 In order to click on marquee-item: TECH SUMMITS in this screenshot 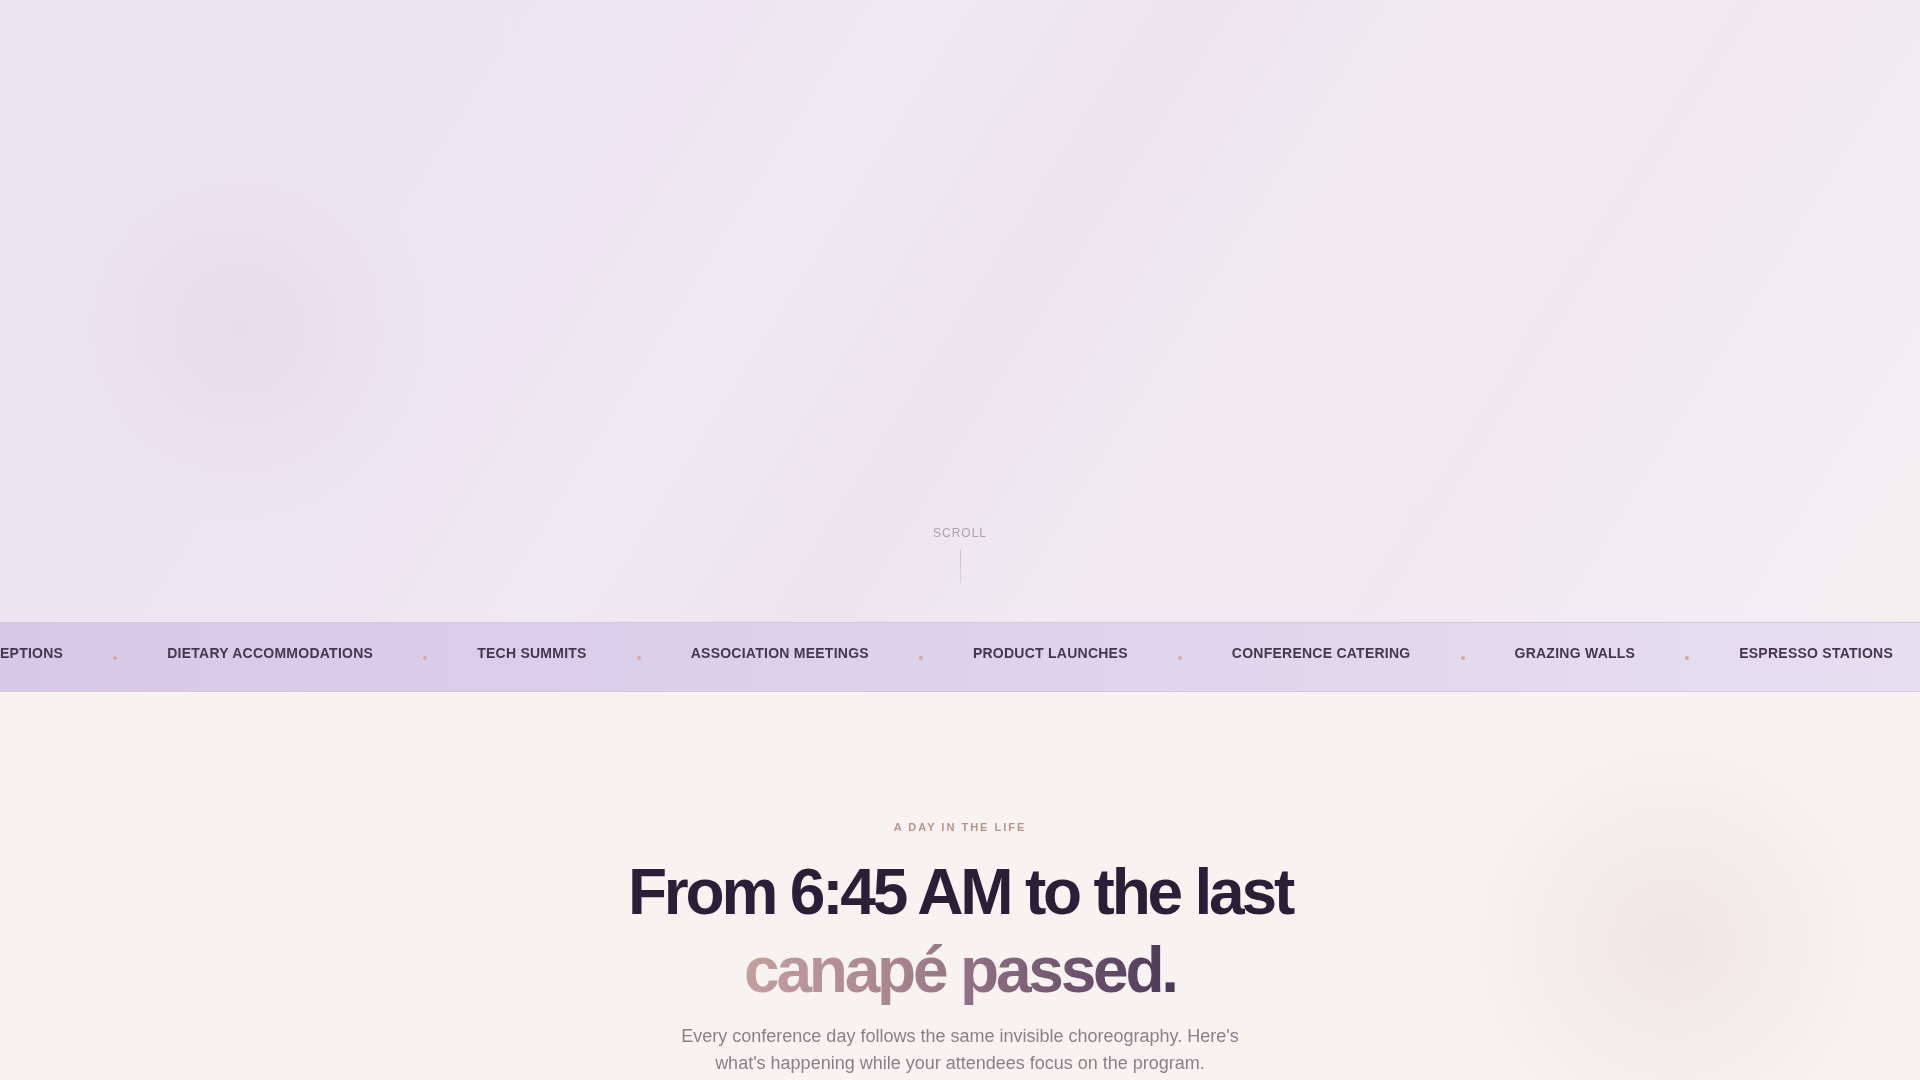, I will do `click(532, 653)`.